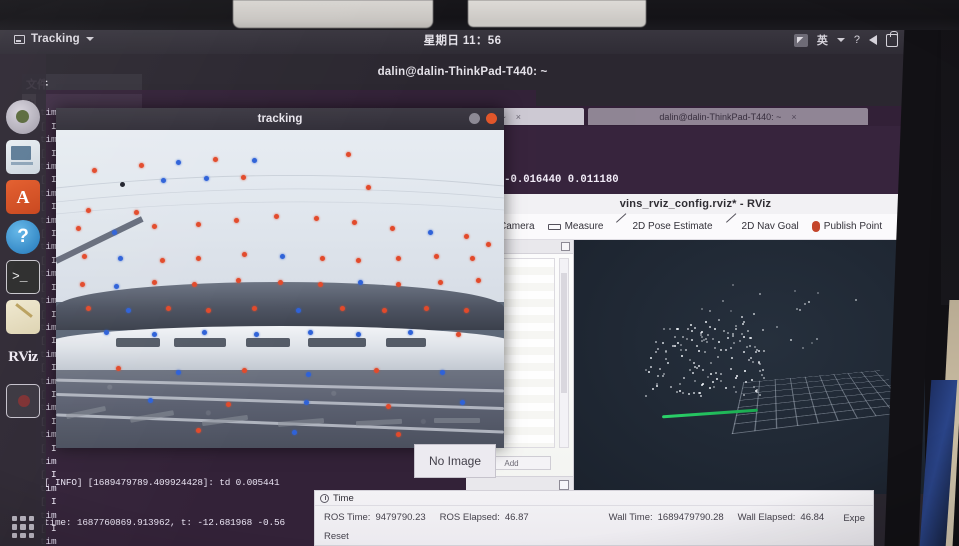 The image size is (959, 546). I want to click on launcher-item-firefox, so click(23, 117).